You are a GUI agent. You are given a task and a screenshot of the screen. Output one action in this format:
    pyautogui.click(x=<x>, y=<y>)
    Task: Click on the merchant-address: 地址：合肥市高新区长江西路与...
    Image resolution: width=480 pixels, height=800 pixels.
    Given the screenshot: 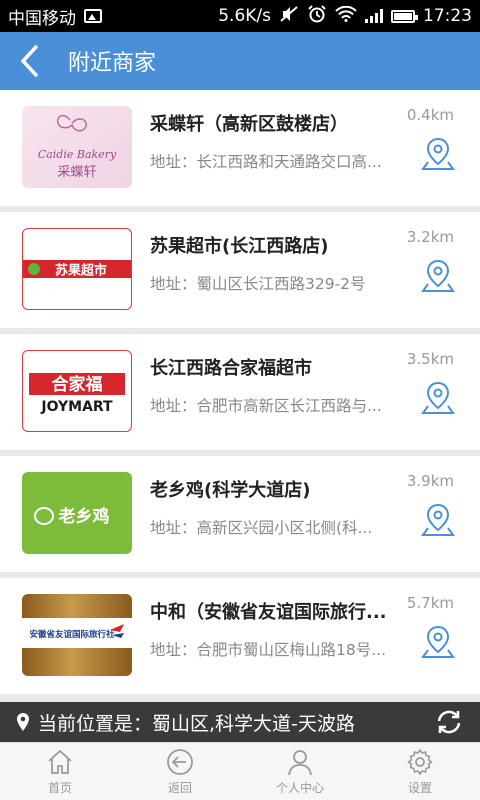 What is the action you would take?
    pyautogui.click(x=266, y=406)
    